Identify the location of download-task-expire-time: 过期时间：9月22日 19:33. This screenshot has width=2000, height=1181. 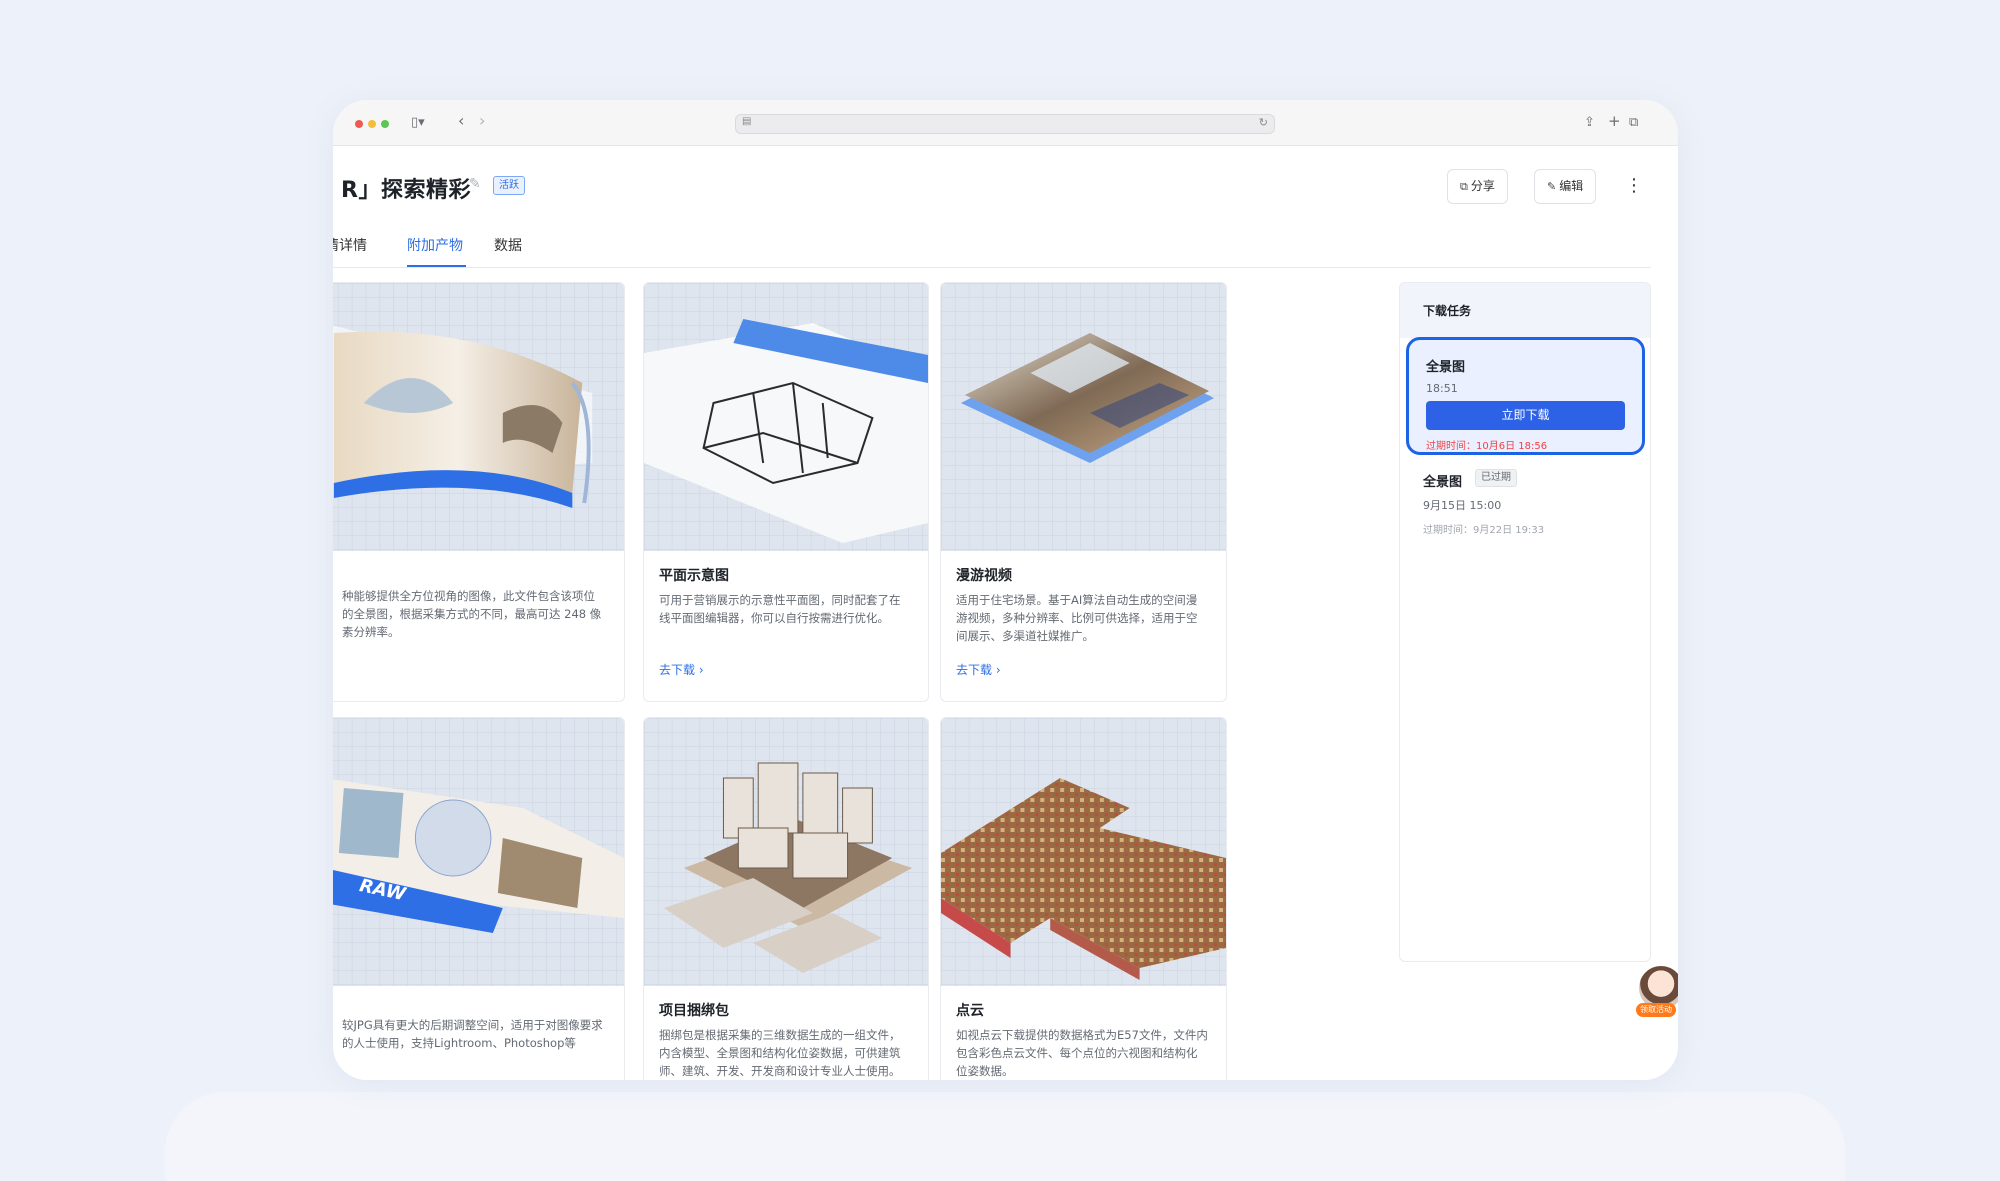
(1484, 530).